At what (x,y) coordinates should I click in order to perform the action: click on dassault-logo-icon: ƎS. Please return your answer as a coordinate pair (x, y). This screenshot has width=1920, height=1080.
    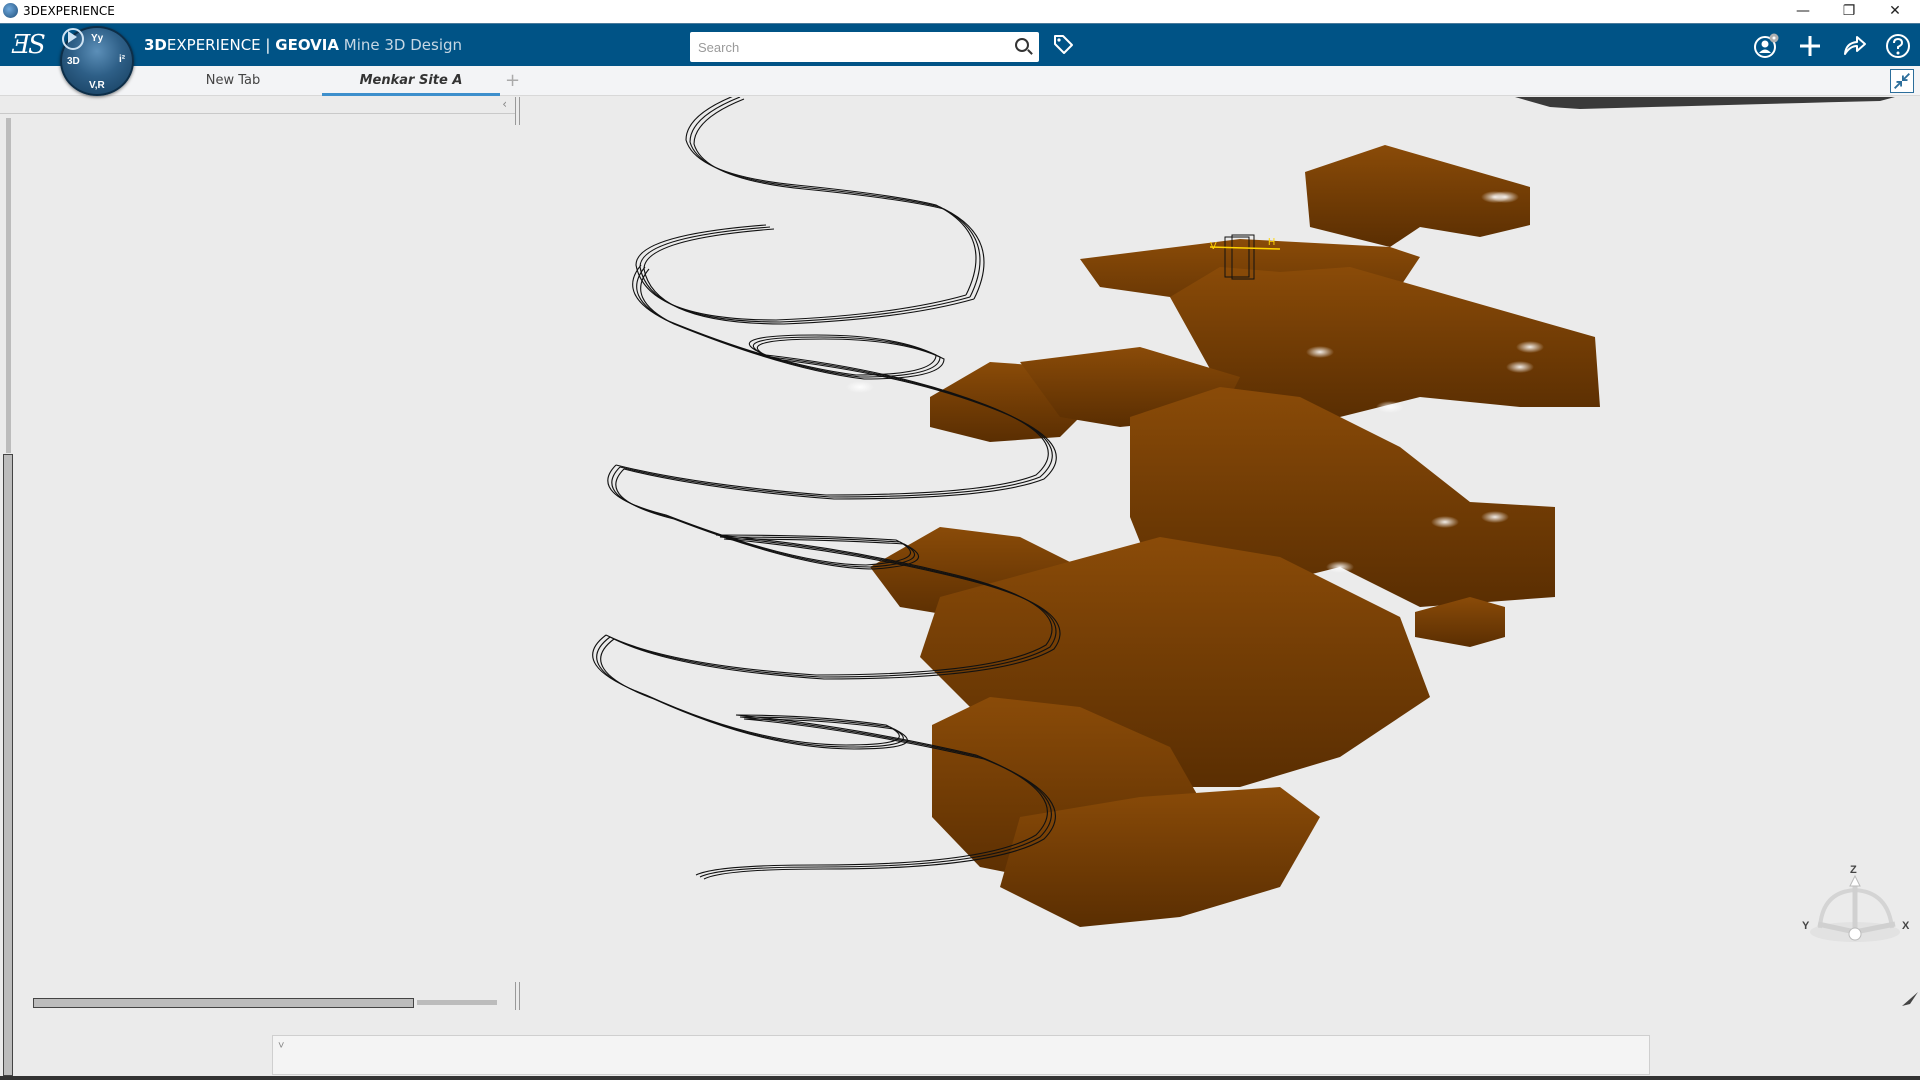
    Looking at the image, I should click on (29, 45).